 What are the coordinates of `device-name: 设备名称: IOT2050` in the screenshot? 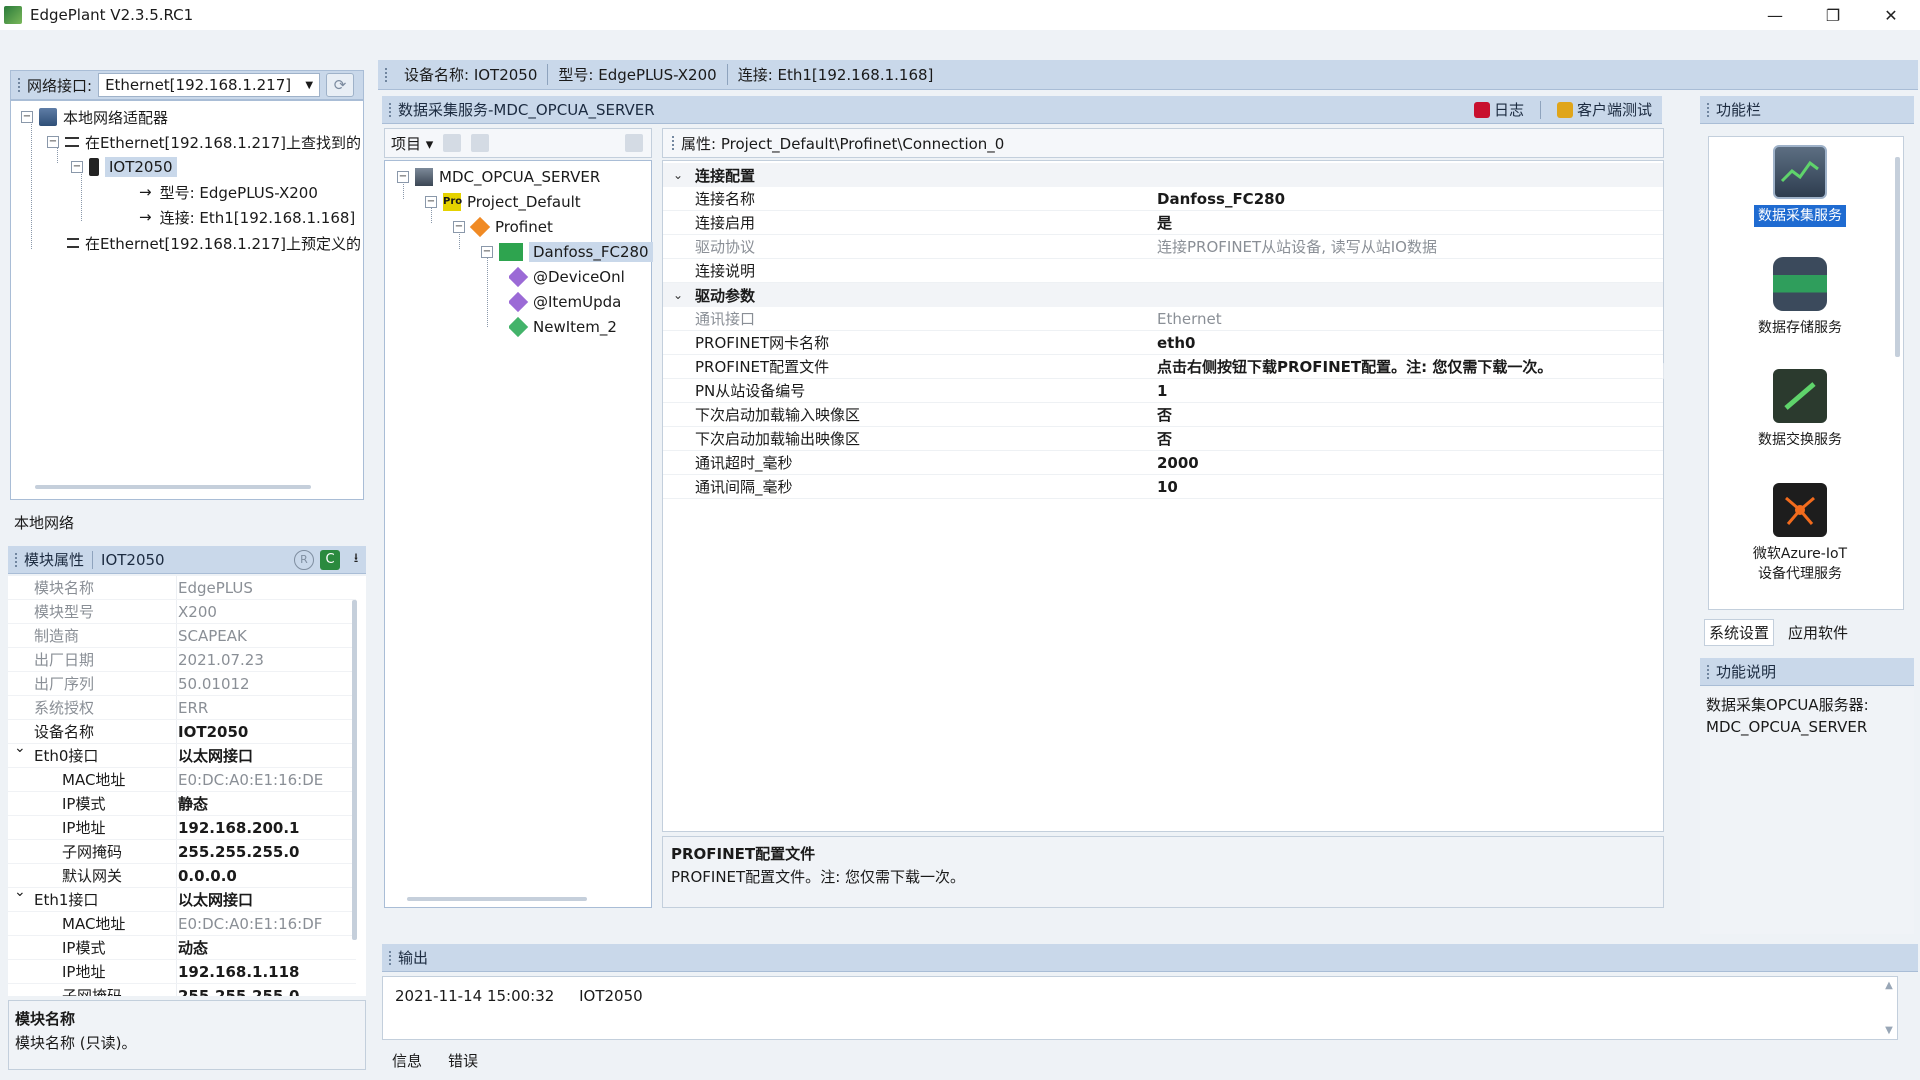 It's located at (471, 74).